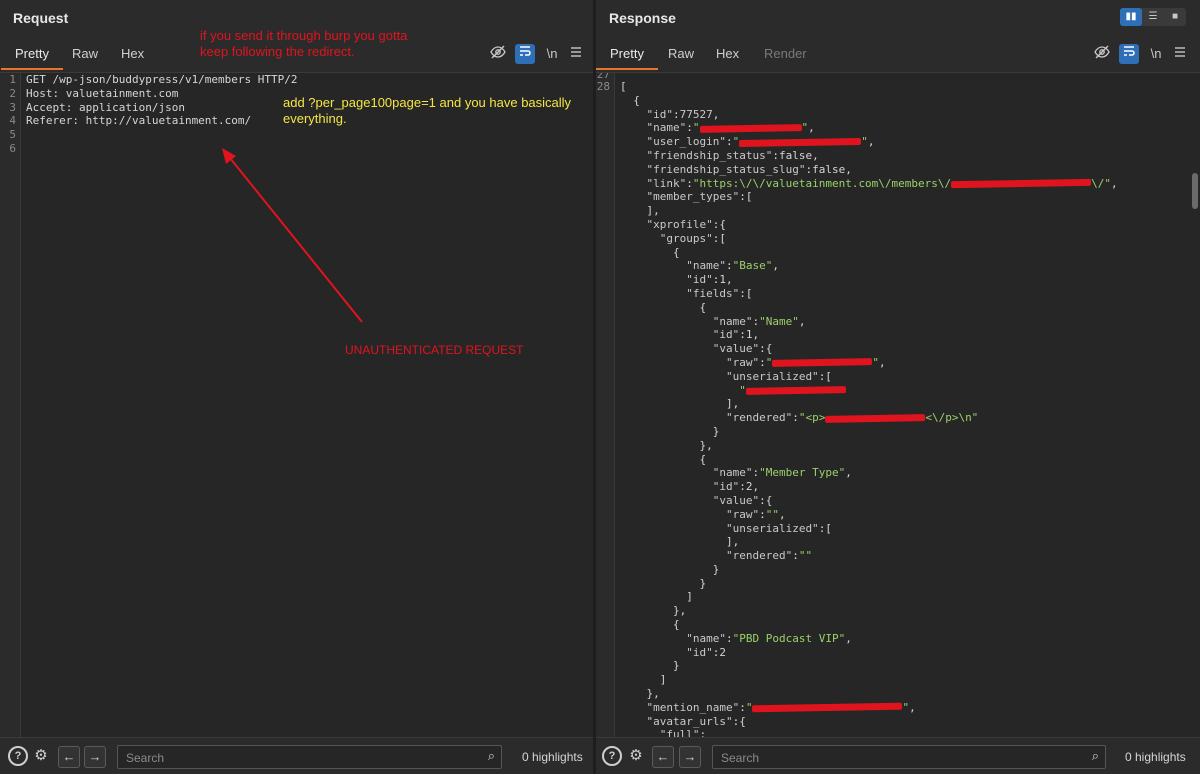  I want to click on json-line: "name":"Member Type",, so click(782, 473).